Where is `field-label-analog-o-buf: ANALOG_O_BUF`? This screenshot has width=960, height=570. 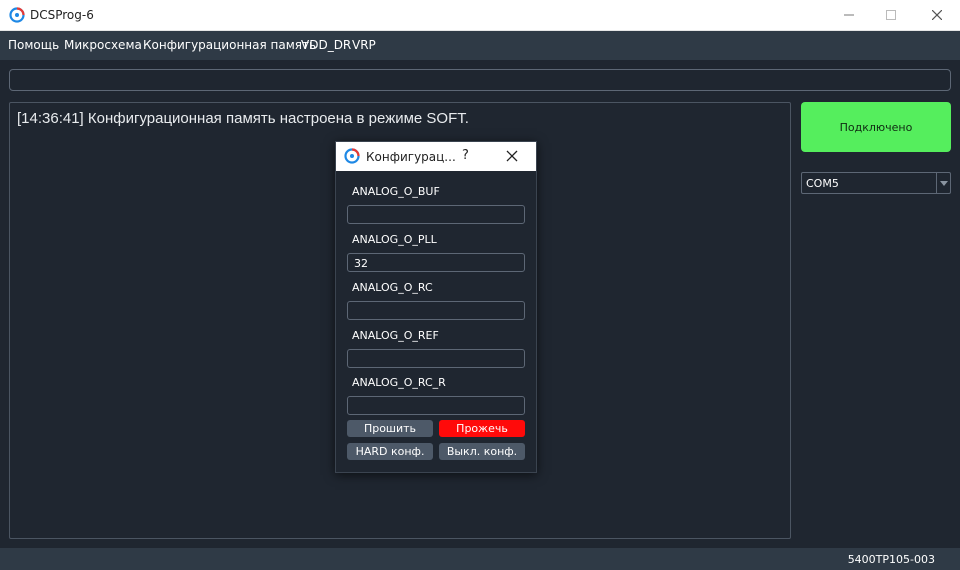
field-label-analog-o-buf: ANALOG_O_BUF is located at coordinates (396, 191).